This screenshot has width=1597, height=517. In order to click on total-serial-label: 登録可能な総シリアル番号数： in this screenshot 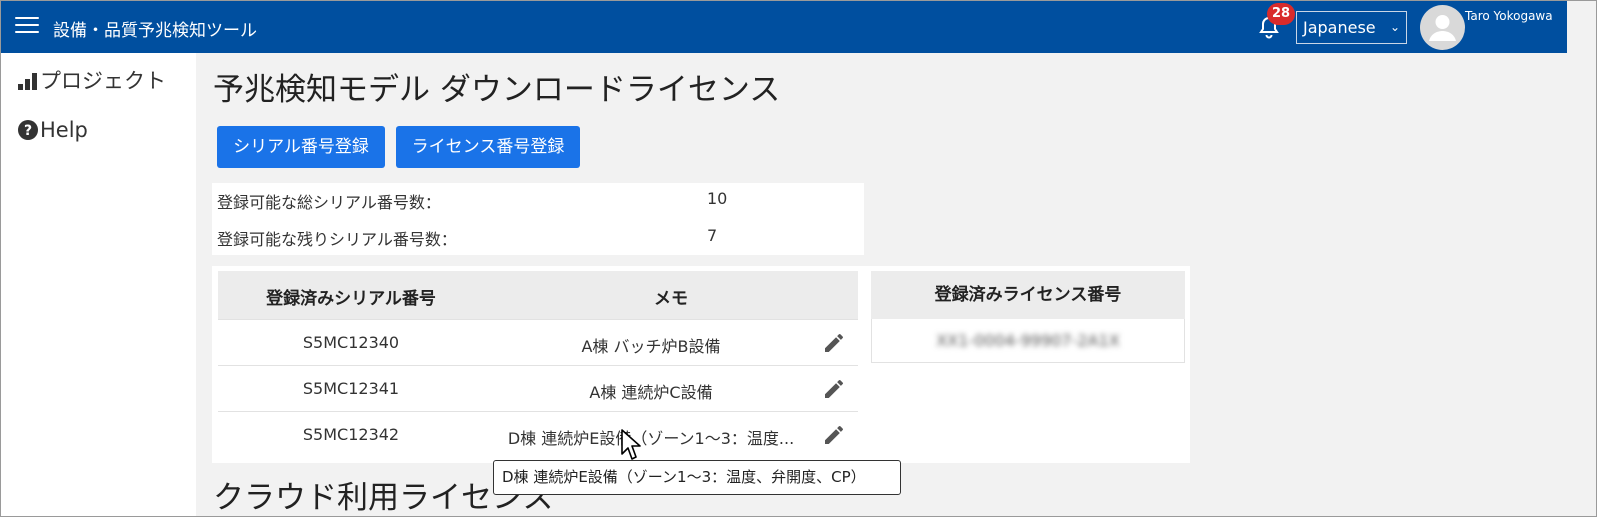, I will do `click(329, 202)`.